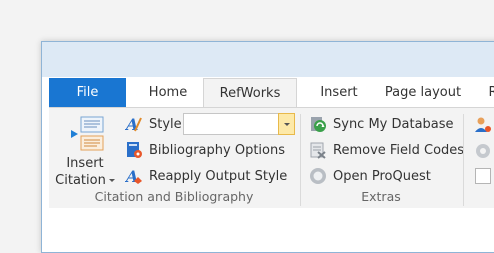  I want to click on checkbox, so click(483, 176).